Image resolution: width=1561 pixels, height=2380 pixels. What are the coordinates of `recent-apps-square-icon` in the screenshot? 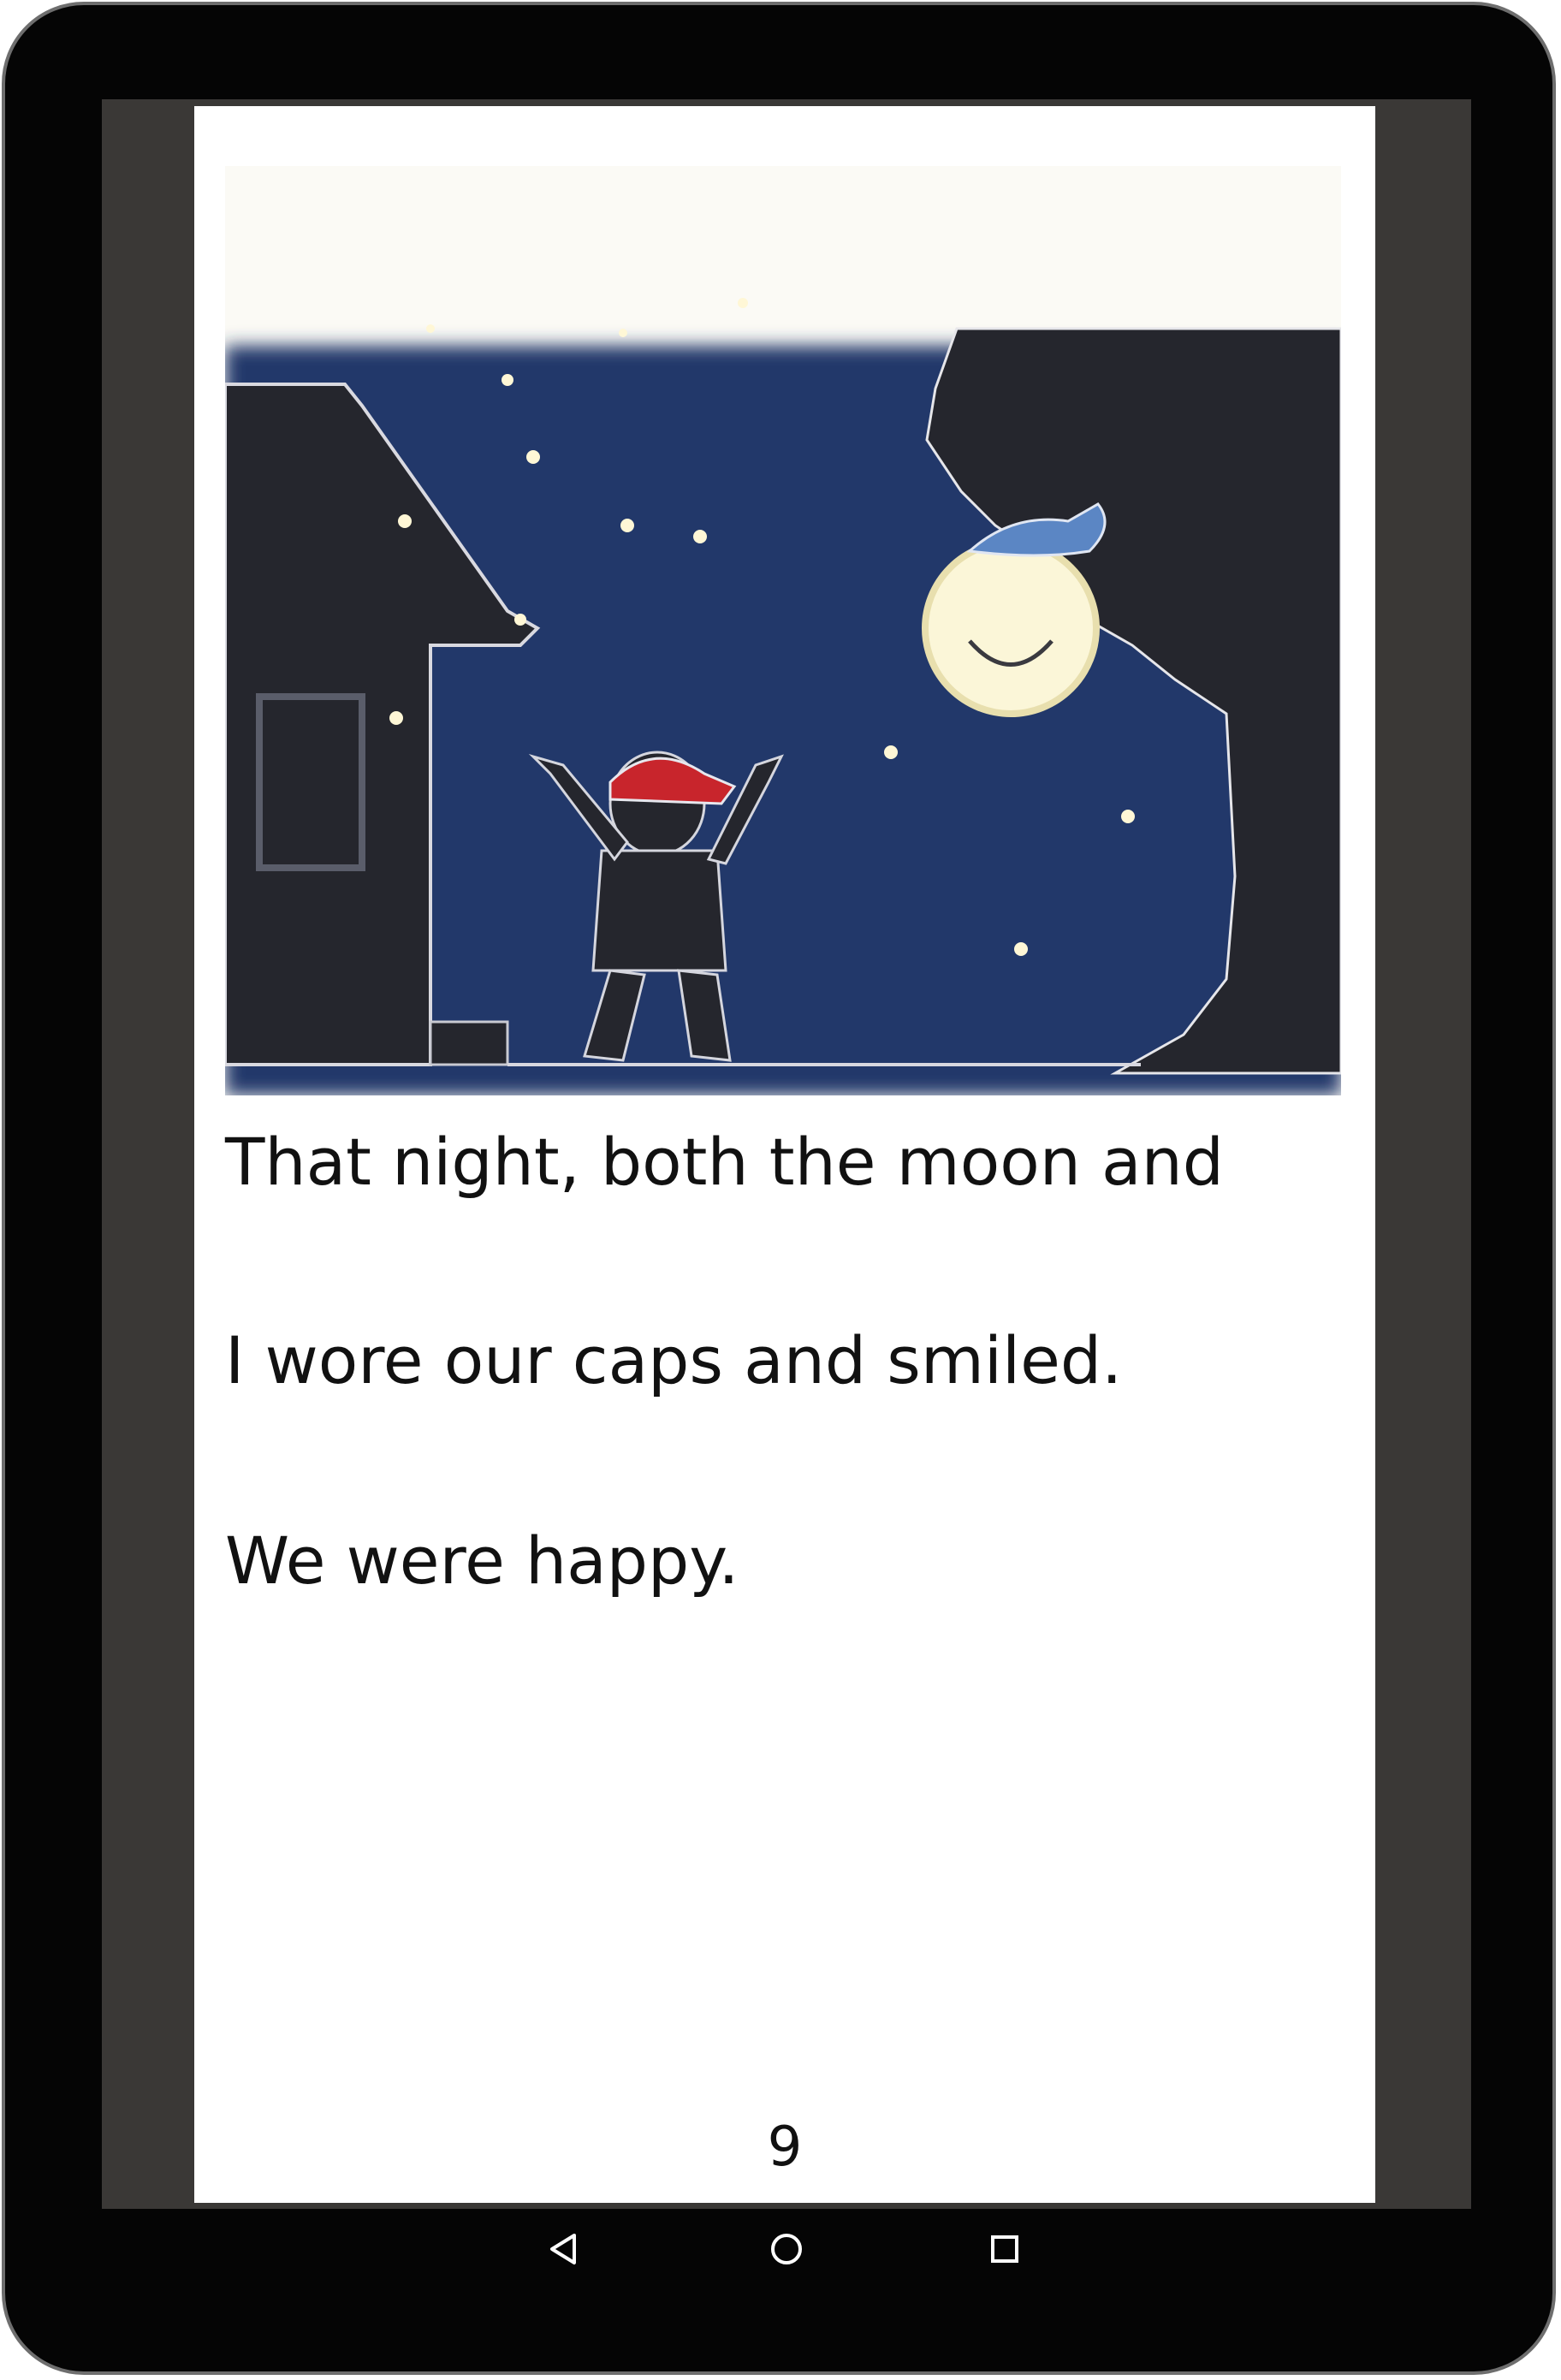 It's located at (1004, 2249).